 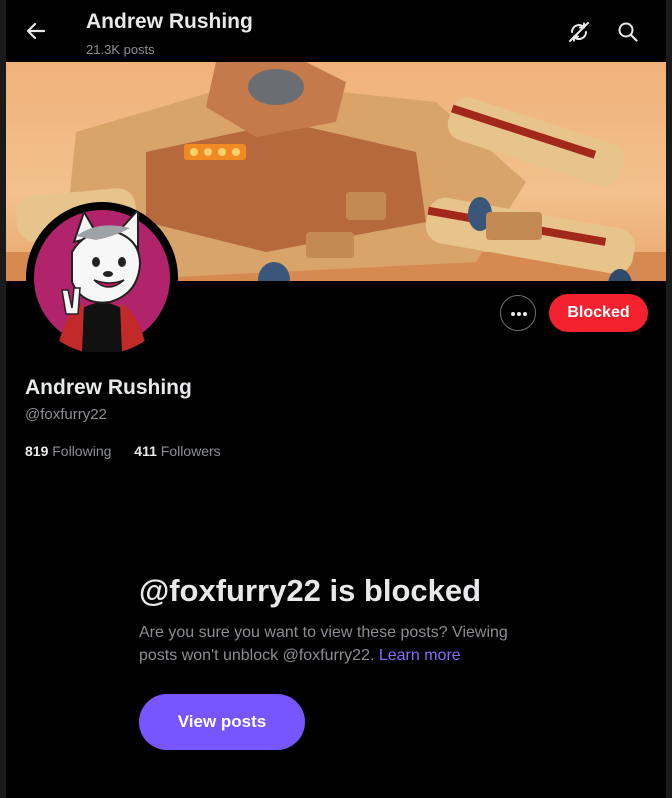 What do you see at coordinates (123, 451) in the screenshot?
I see `profile-stats: 819 Following 411 Followers` at bounding box center [123, 451].